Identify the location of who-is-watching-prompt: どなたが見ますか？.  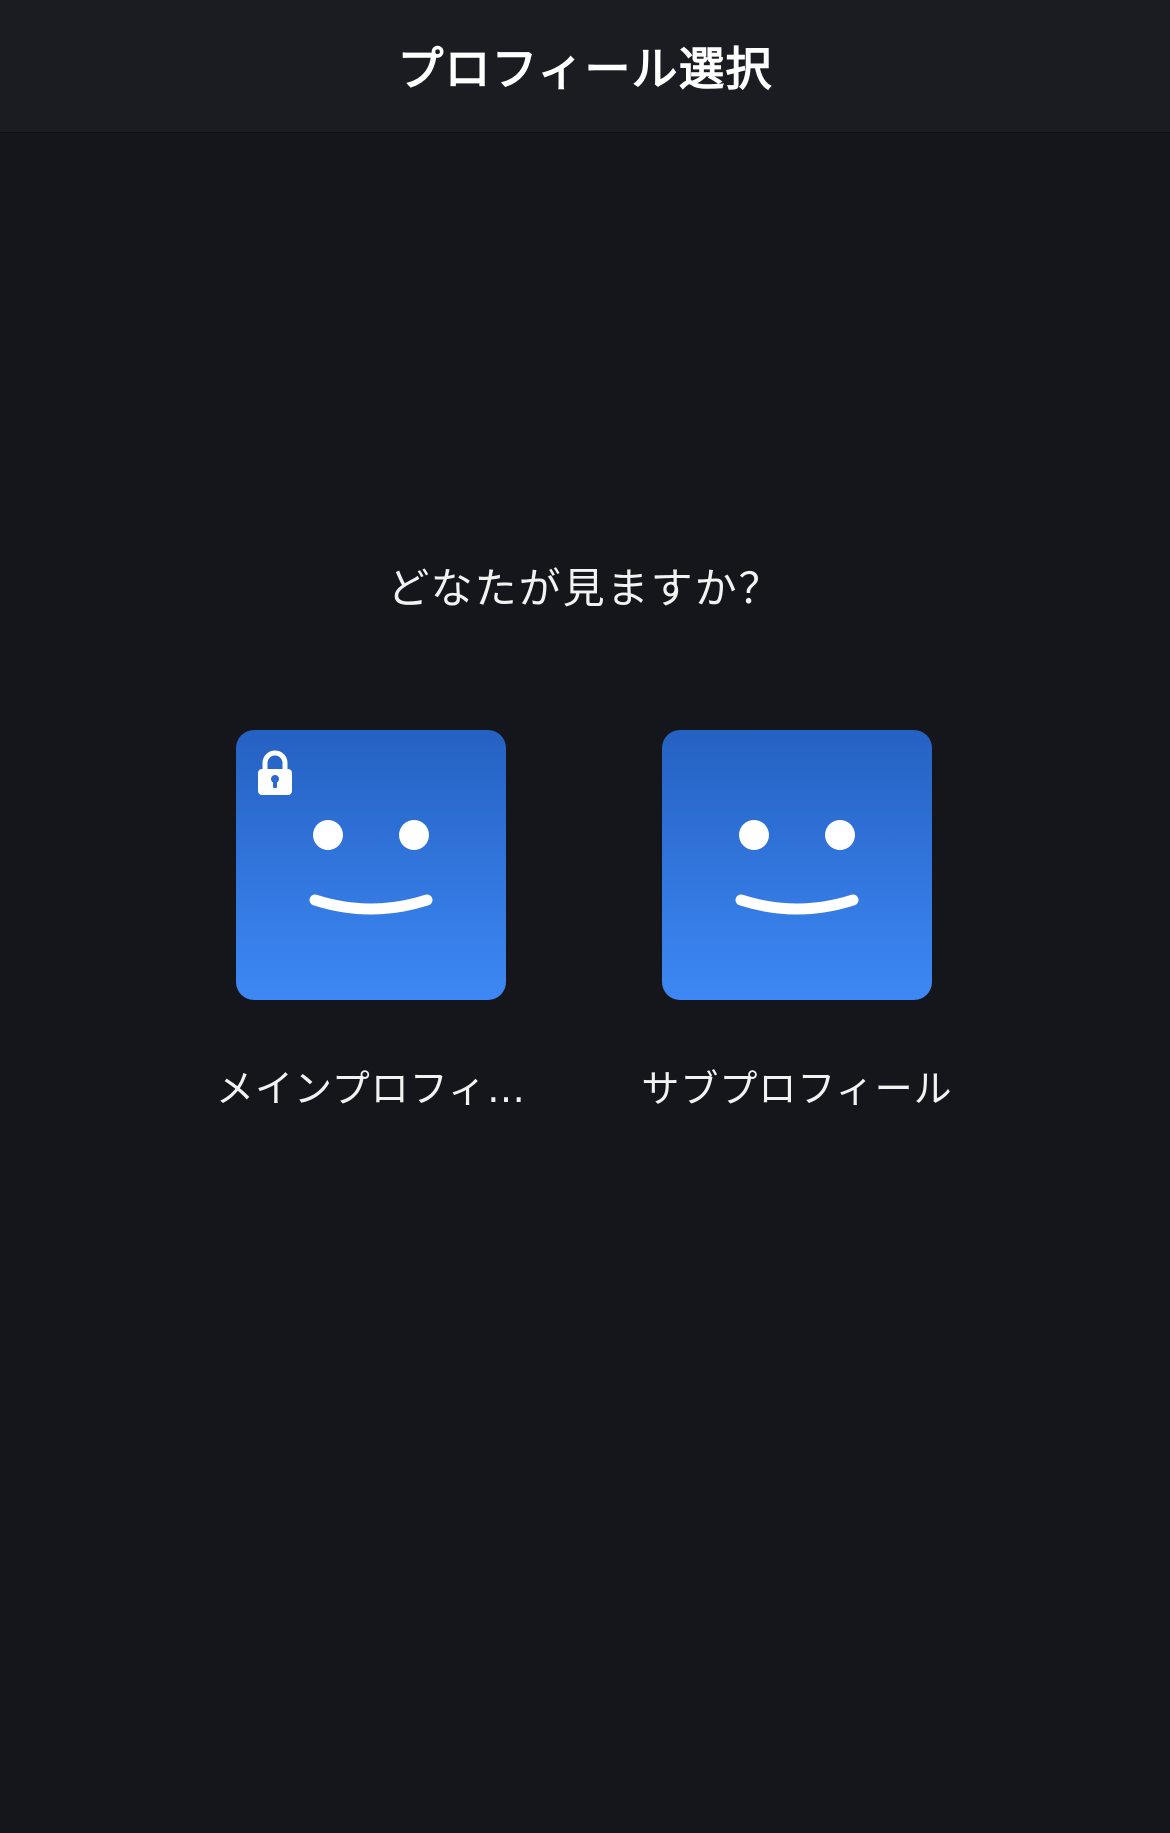
(585, 588).